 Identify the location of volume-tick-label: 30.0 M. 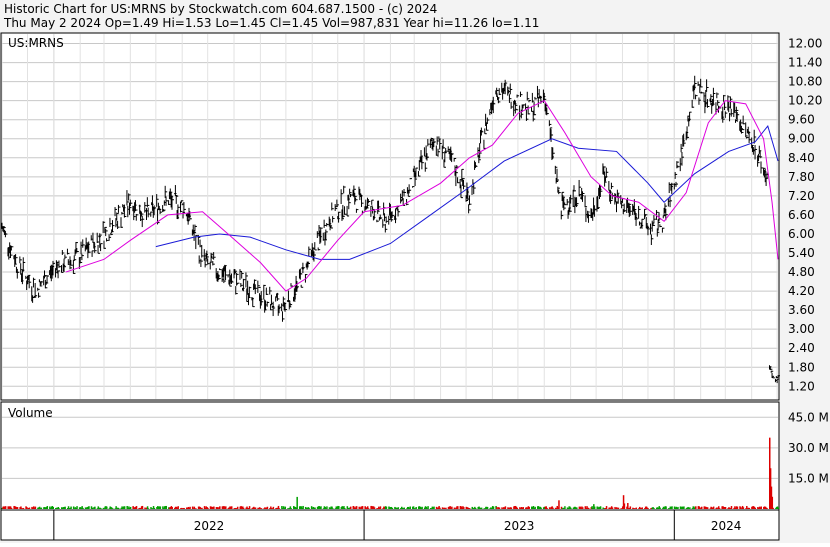
(808, 448).